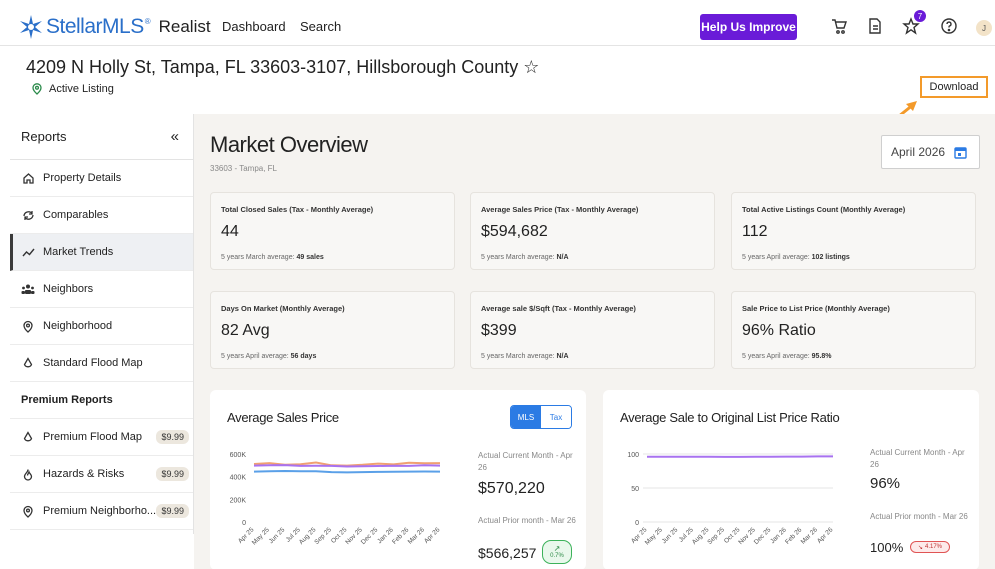  What do you see at coordinates (825, 535) in the screenshot?
I see `x-tick-label: Apr 26` at bounding box center [825, 535].